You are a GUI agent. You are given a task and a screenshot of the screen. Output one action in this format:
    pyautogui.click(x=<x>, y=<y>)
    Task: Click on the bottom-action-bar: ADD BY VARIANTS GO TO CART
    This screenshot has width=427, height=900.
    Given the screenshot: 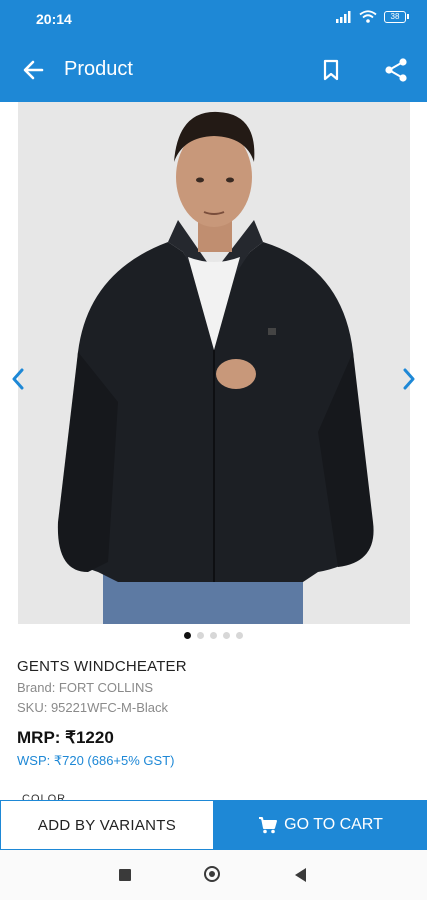 What is the action you would take?
    pyautogui.click(x=213, y=825)
    